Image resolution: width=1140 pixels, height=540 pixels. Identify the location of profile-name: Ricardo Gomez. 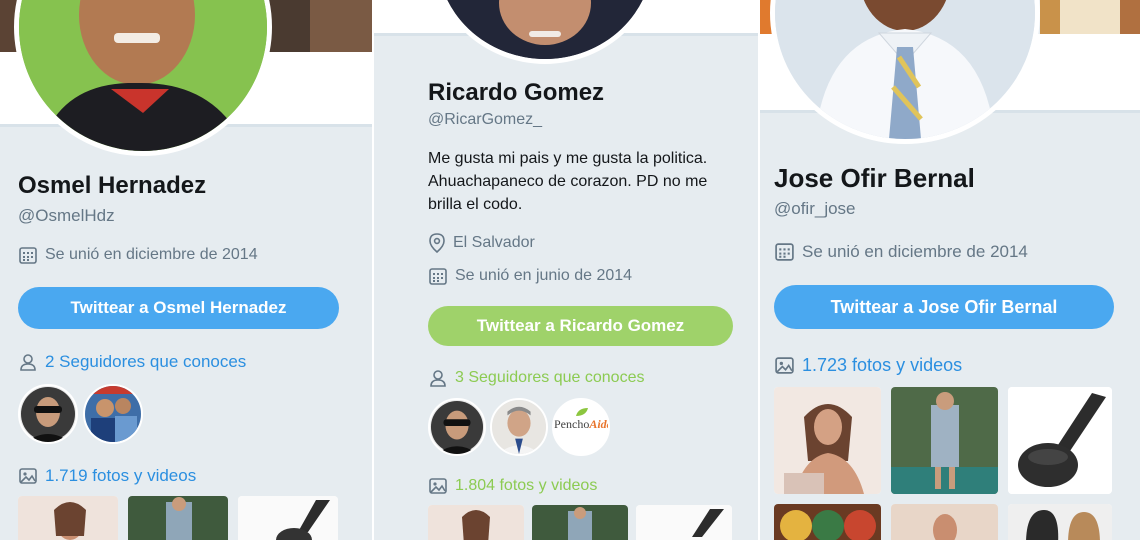
(516, 92).